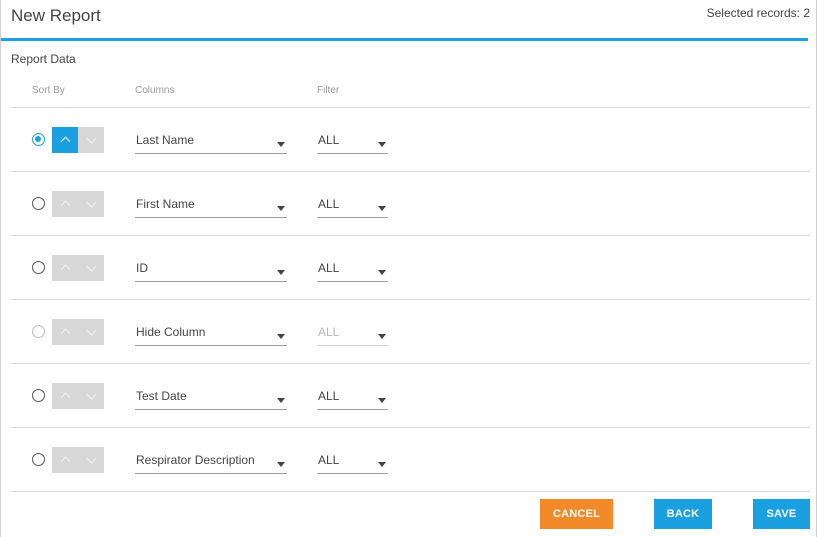  What do you see at coordinates (409, 207) in the screenshot?
I see `table-row: First Name ALL` at bounding box center [409, 207].